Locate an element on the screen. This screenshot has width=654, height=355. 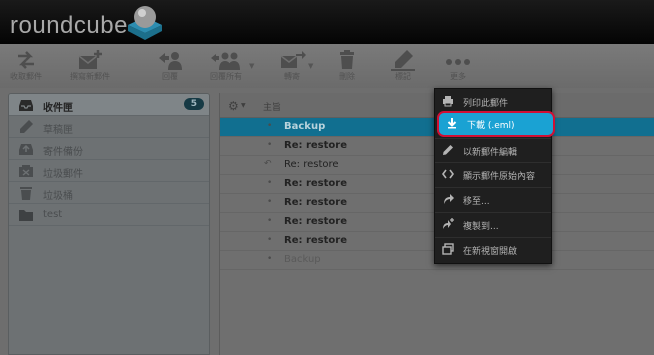
compose-label: 撰寫新郵件 is located at coordinates (90, 76).